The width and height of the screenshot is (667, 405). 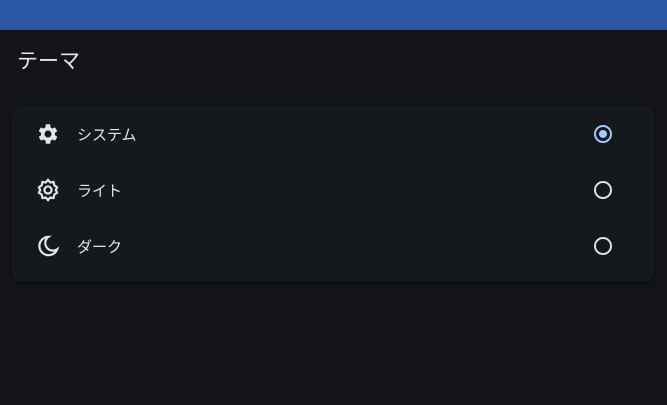 What do you see at coordinates (49, 246) in the screenshot?
I see `moon-icon` at bounding box center [49, 246].